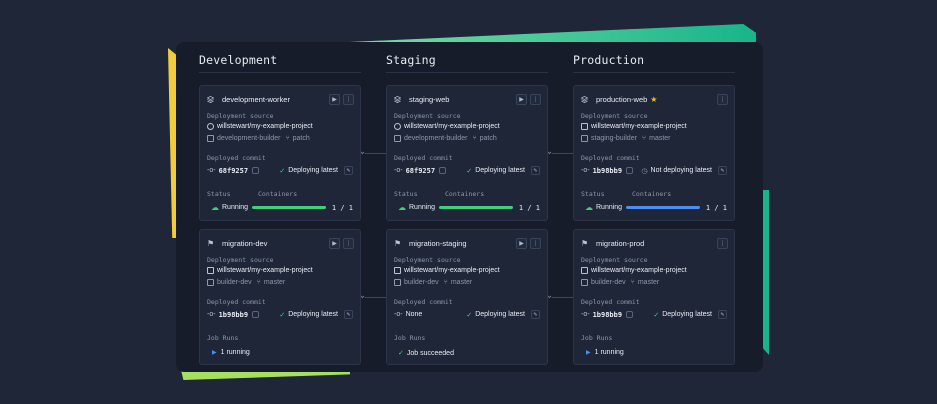 This screenshot has height=404, width=937. What do you see at coordinates (614, 138) in the screenshot?
I see `builder-name: staging-builder` at bounding box center [614, 138].